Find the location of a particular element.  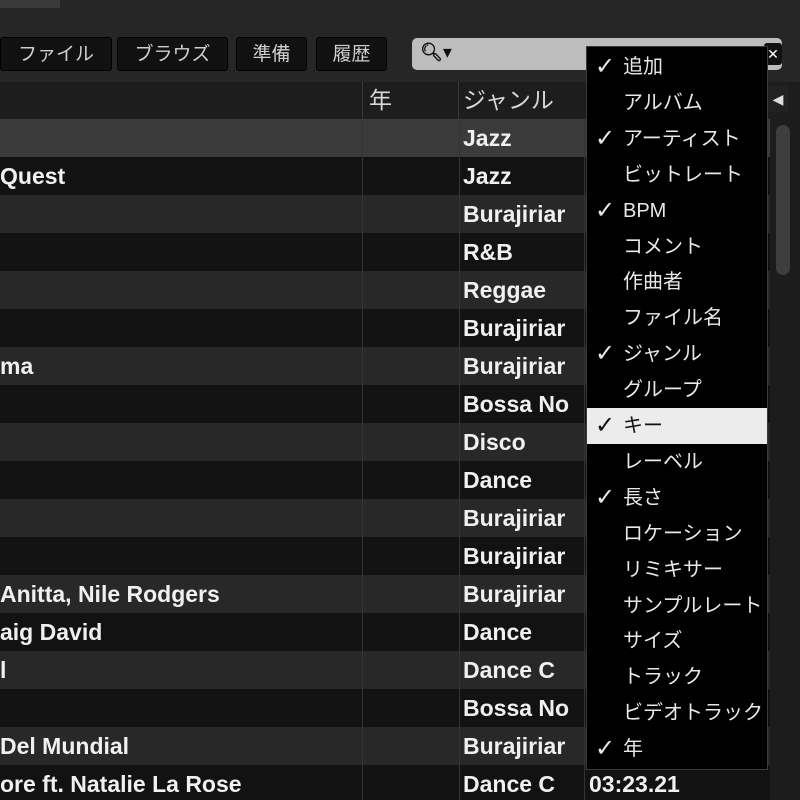

menu-item: ロケーション is located at coordinates (677, 534).